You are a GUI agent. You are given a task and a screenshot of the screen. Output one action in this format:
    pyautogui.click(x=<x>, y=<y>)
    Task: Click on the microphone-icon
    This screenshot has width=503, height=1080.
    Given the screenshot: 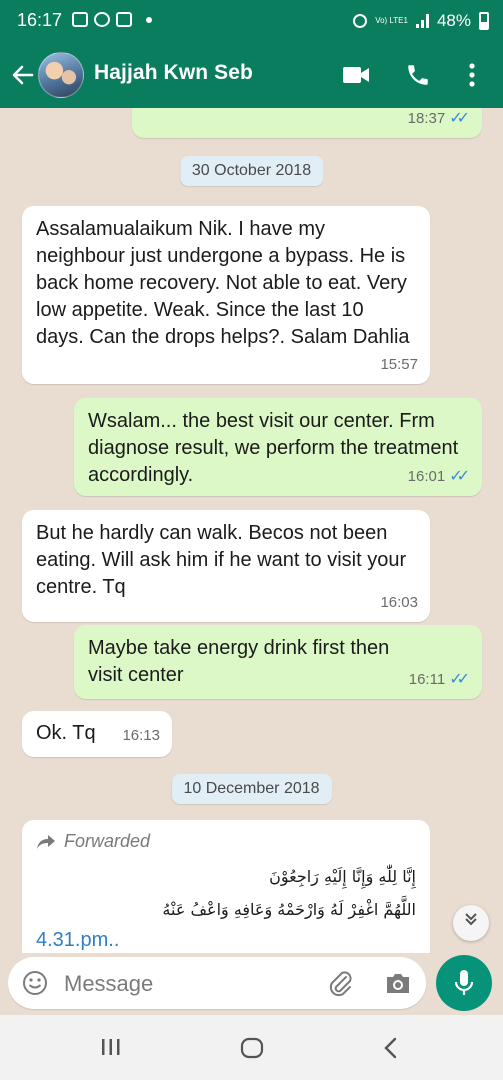 What is the action you would take?
    pyautogui.click(x=464, y=982)
    